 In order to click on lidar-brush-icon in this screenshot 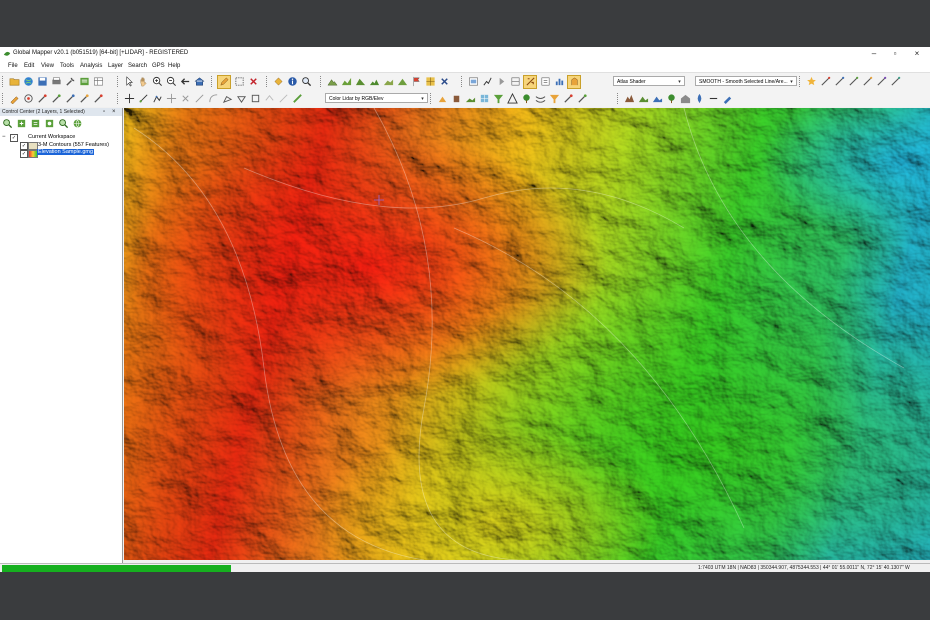, I will do `click(42, 99)`.